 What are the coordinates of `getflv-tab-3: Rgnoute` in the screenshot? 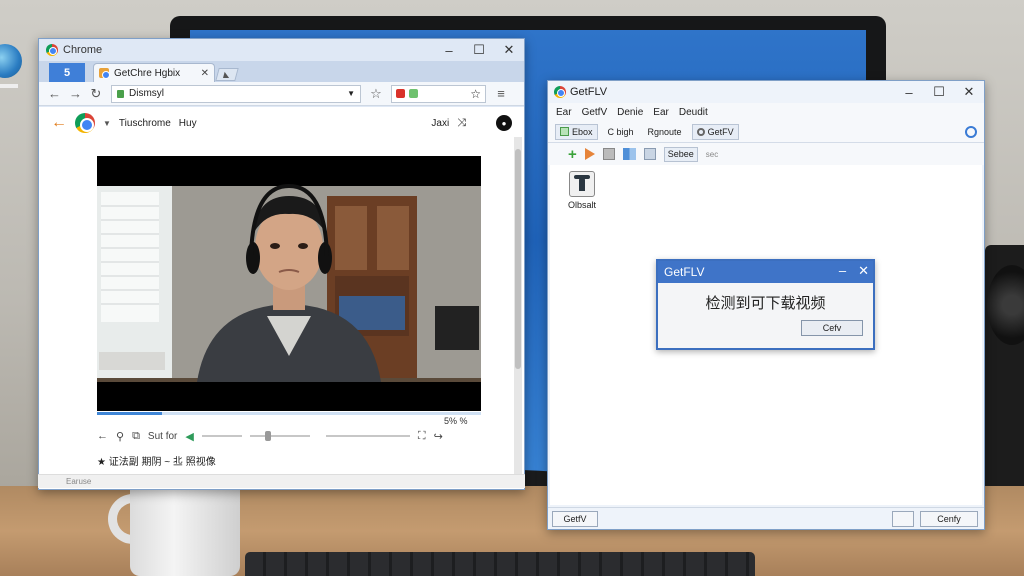 It's located at (665, 132).